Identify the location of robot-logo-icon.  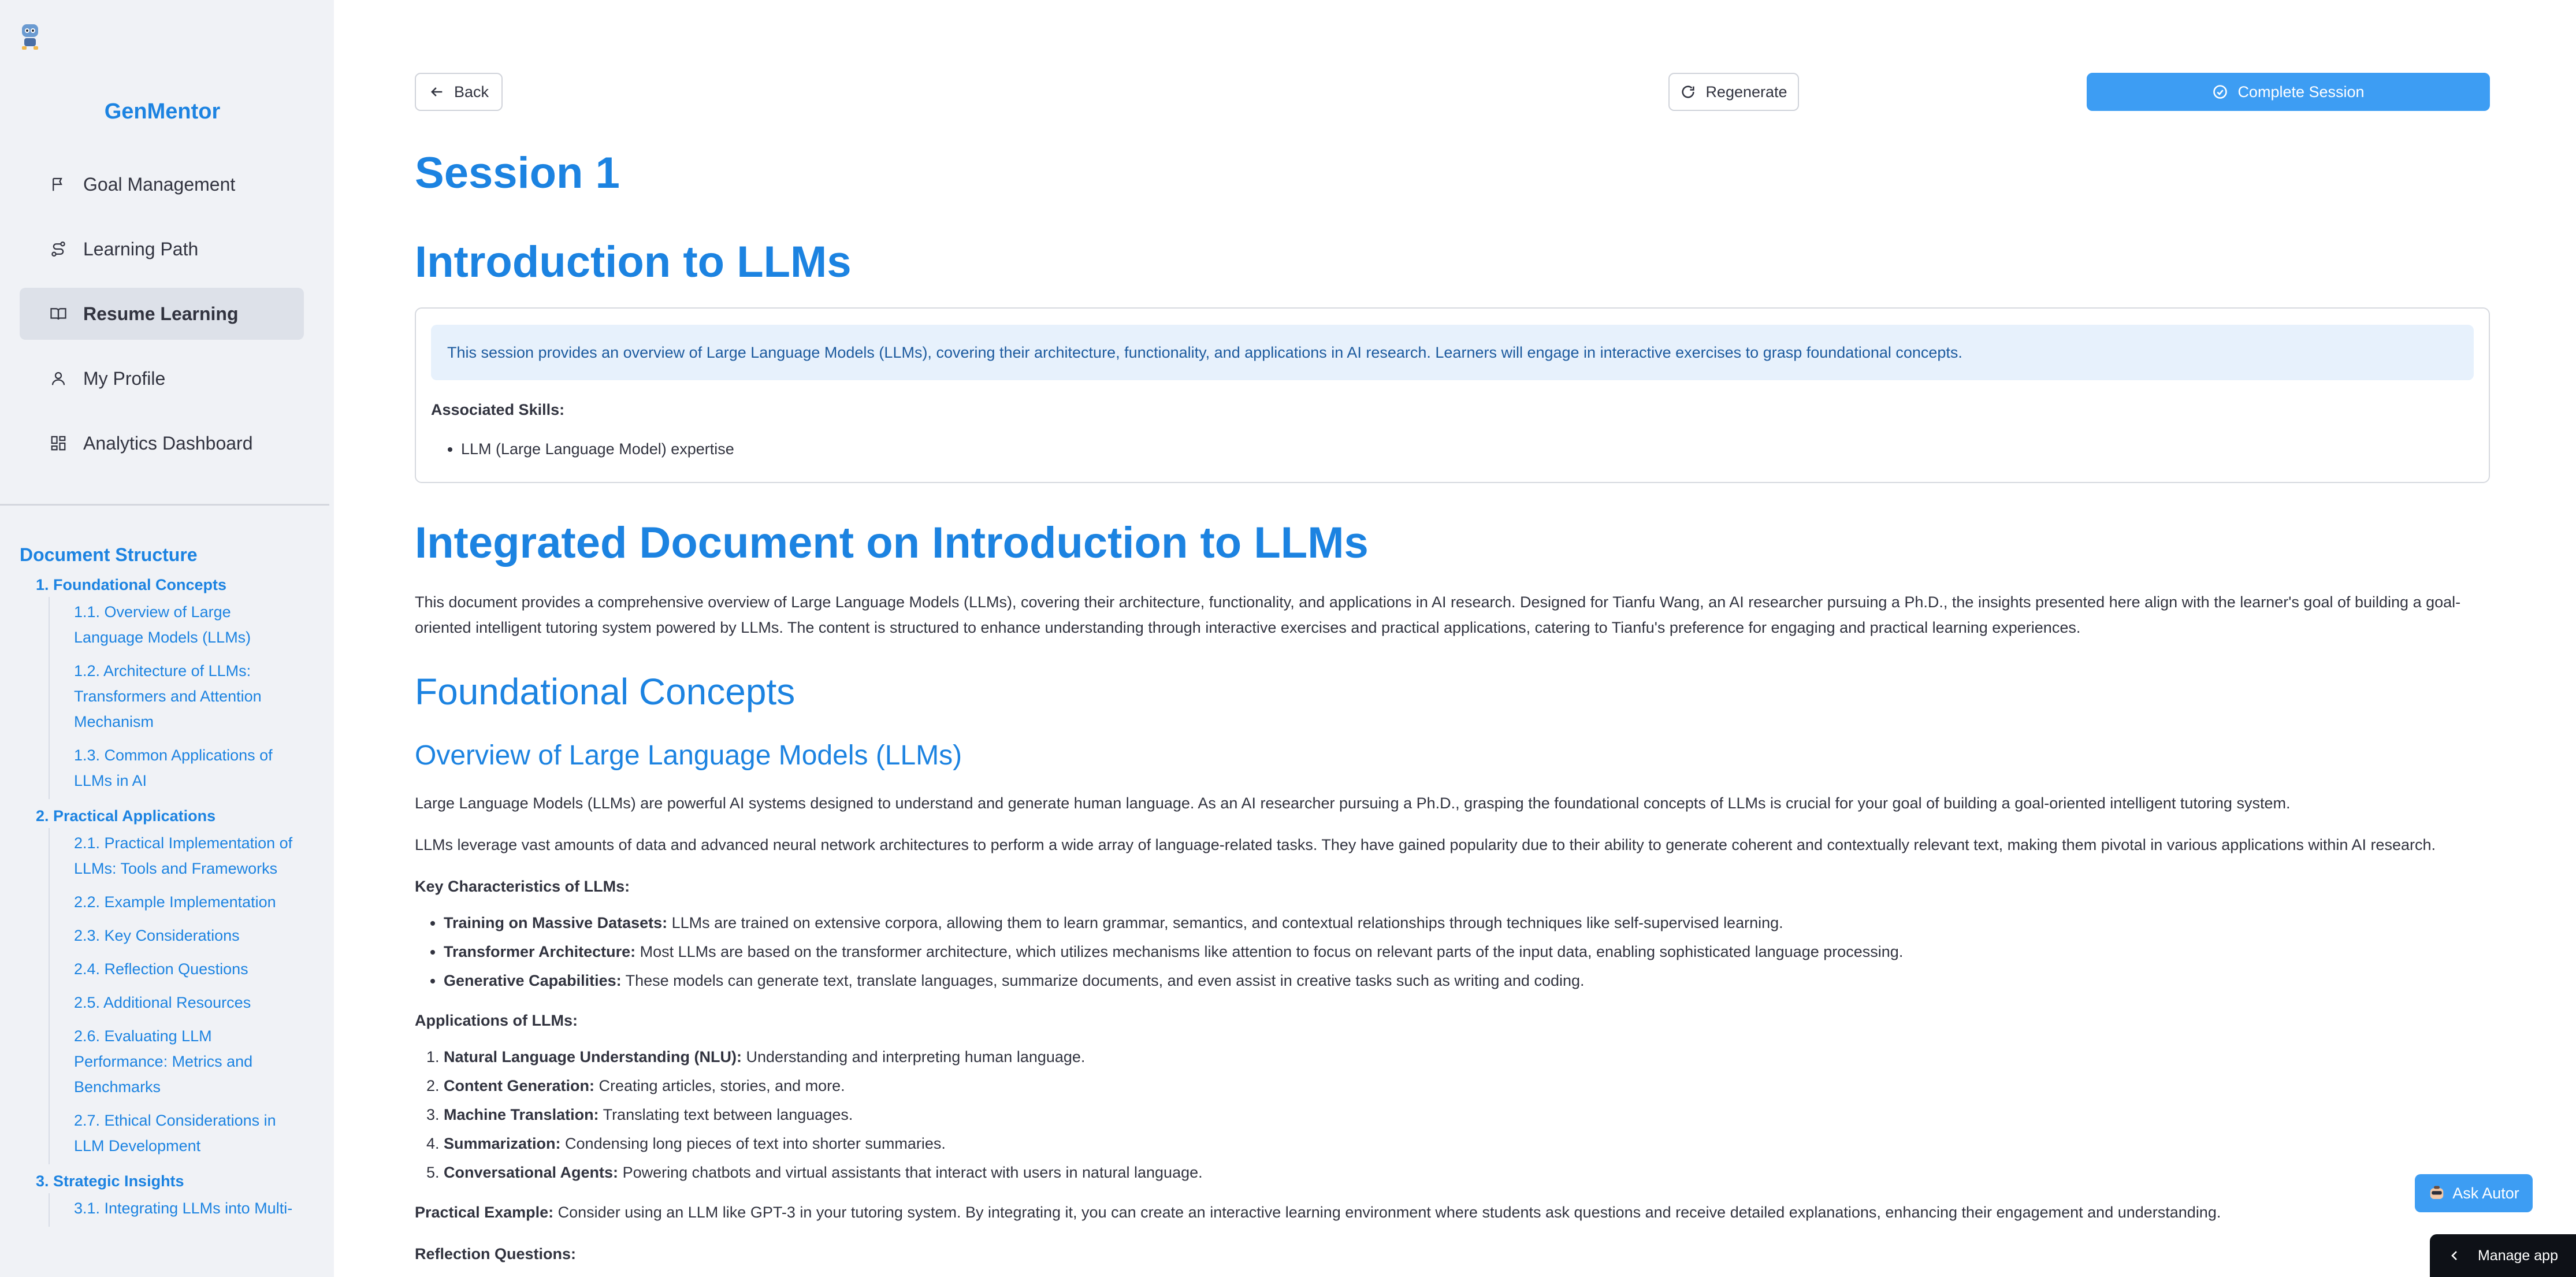
(30, 36).